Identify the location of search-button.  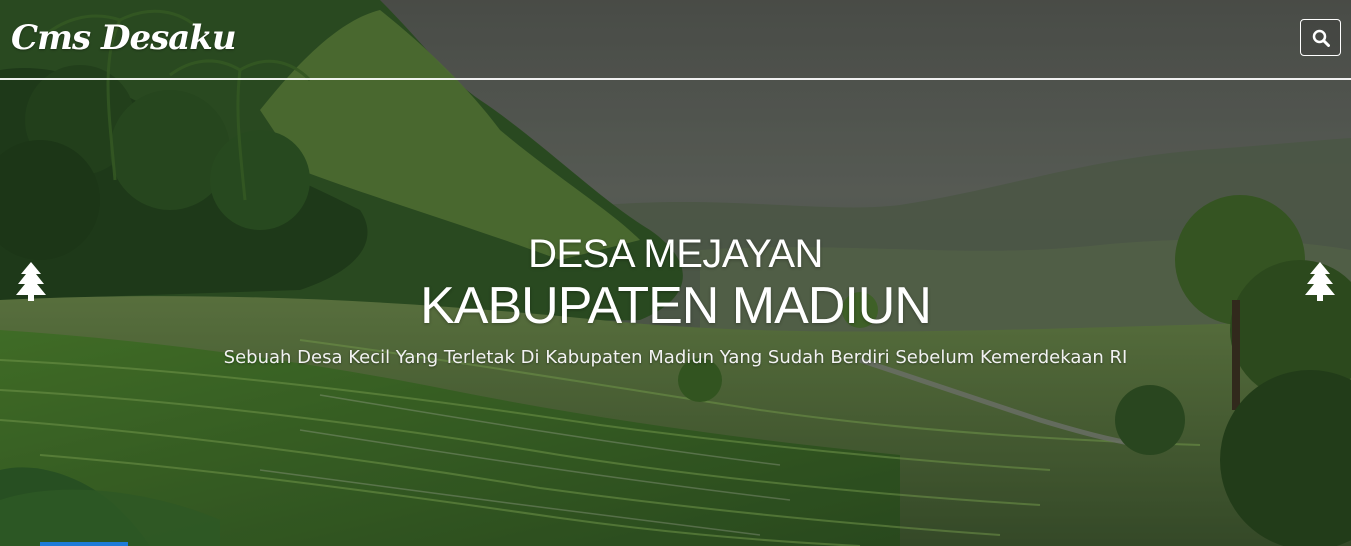
(1320, 37).